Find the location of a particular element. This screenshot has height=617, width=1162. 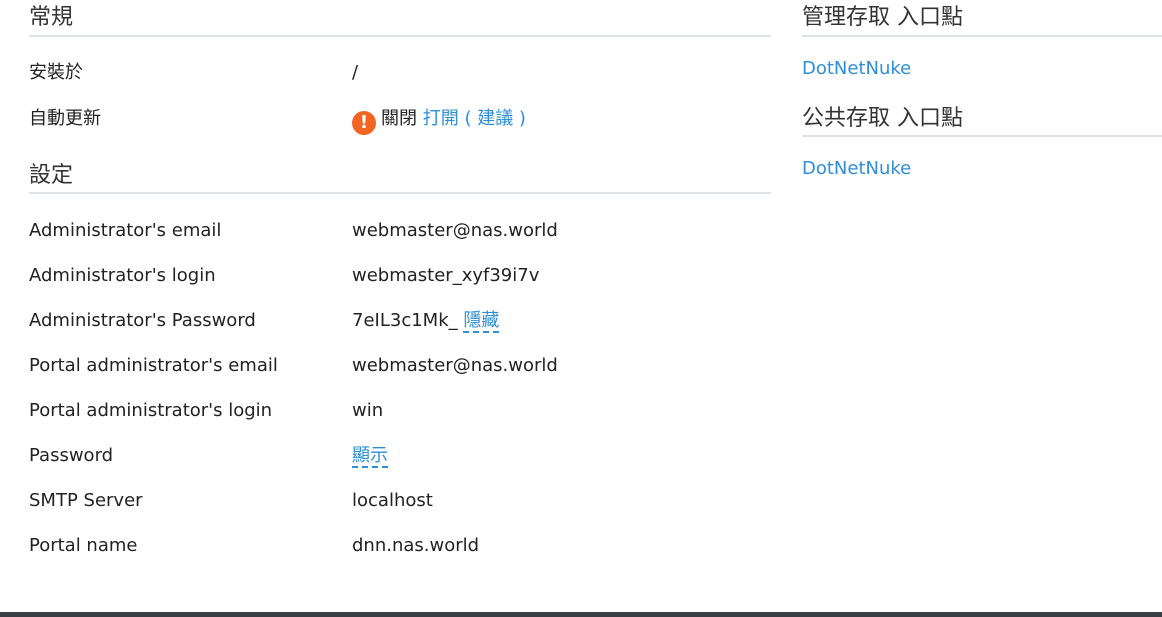

bottom-bar is located at coordinates (581, 614).